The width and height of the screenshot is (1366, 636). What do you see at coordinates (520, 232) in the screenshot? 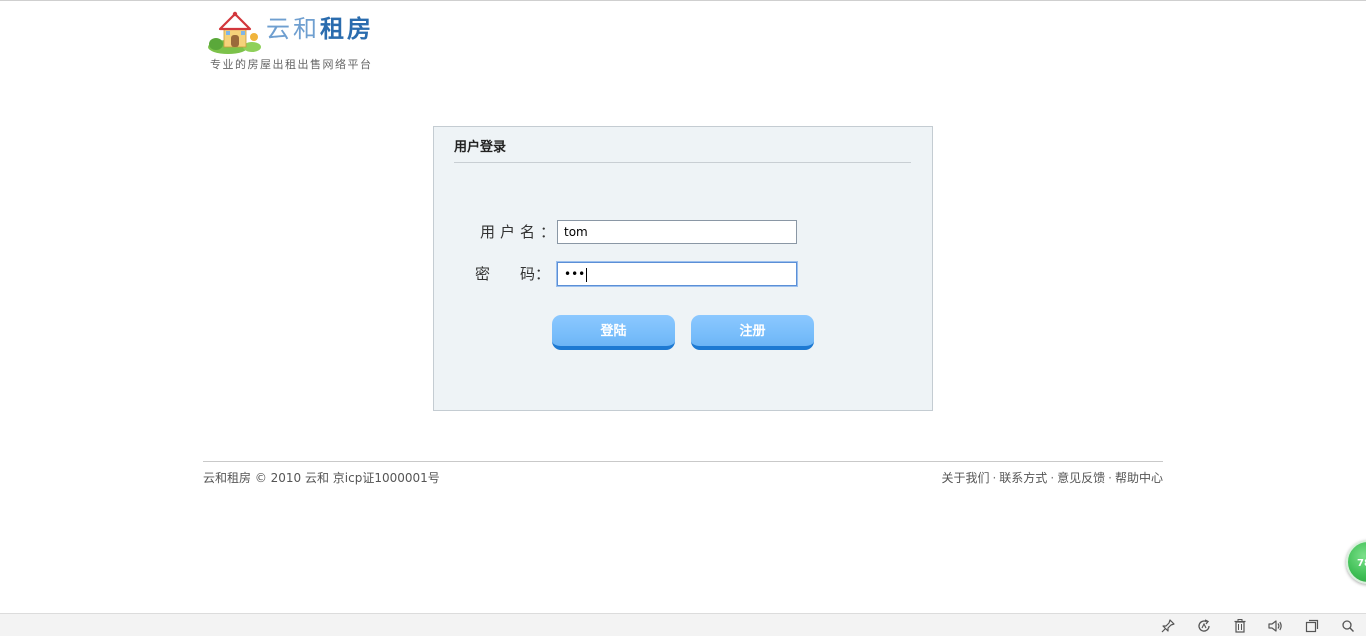
I see `username-label: 用户名：` at bounding box center [520, 232].